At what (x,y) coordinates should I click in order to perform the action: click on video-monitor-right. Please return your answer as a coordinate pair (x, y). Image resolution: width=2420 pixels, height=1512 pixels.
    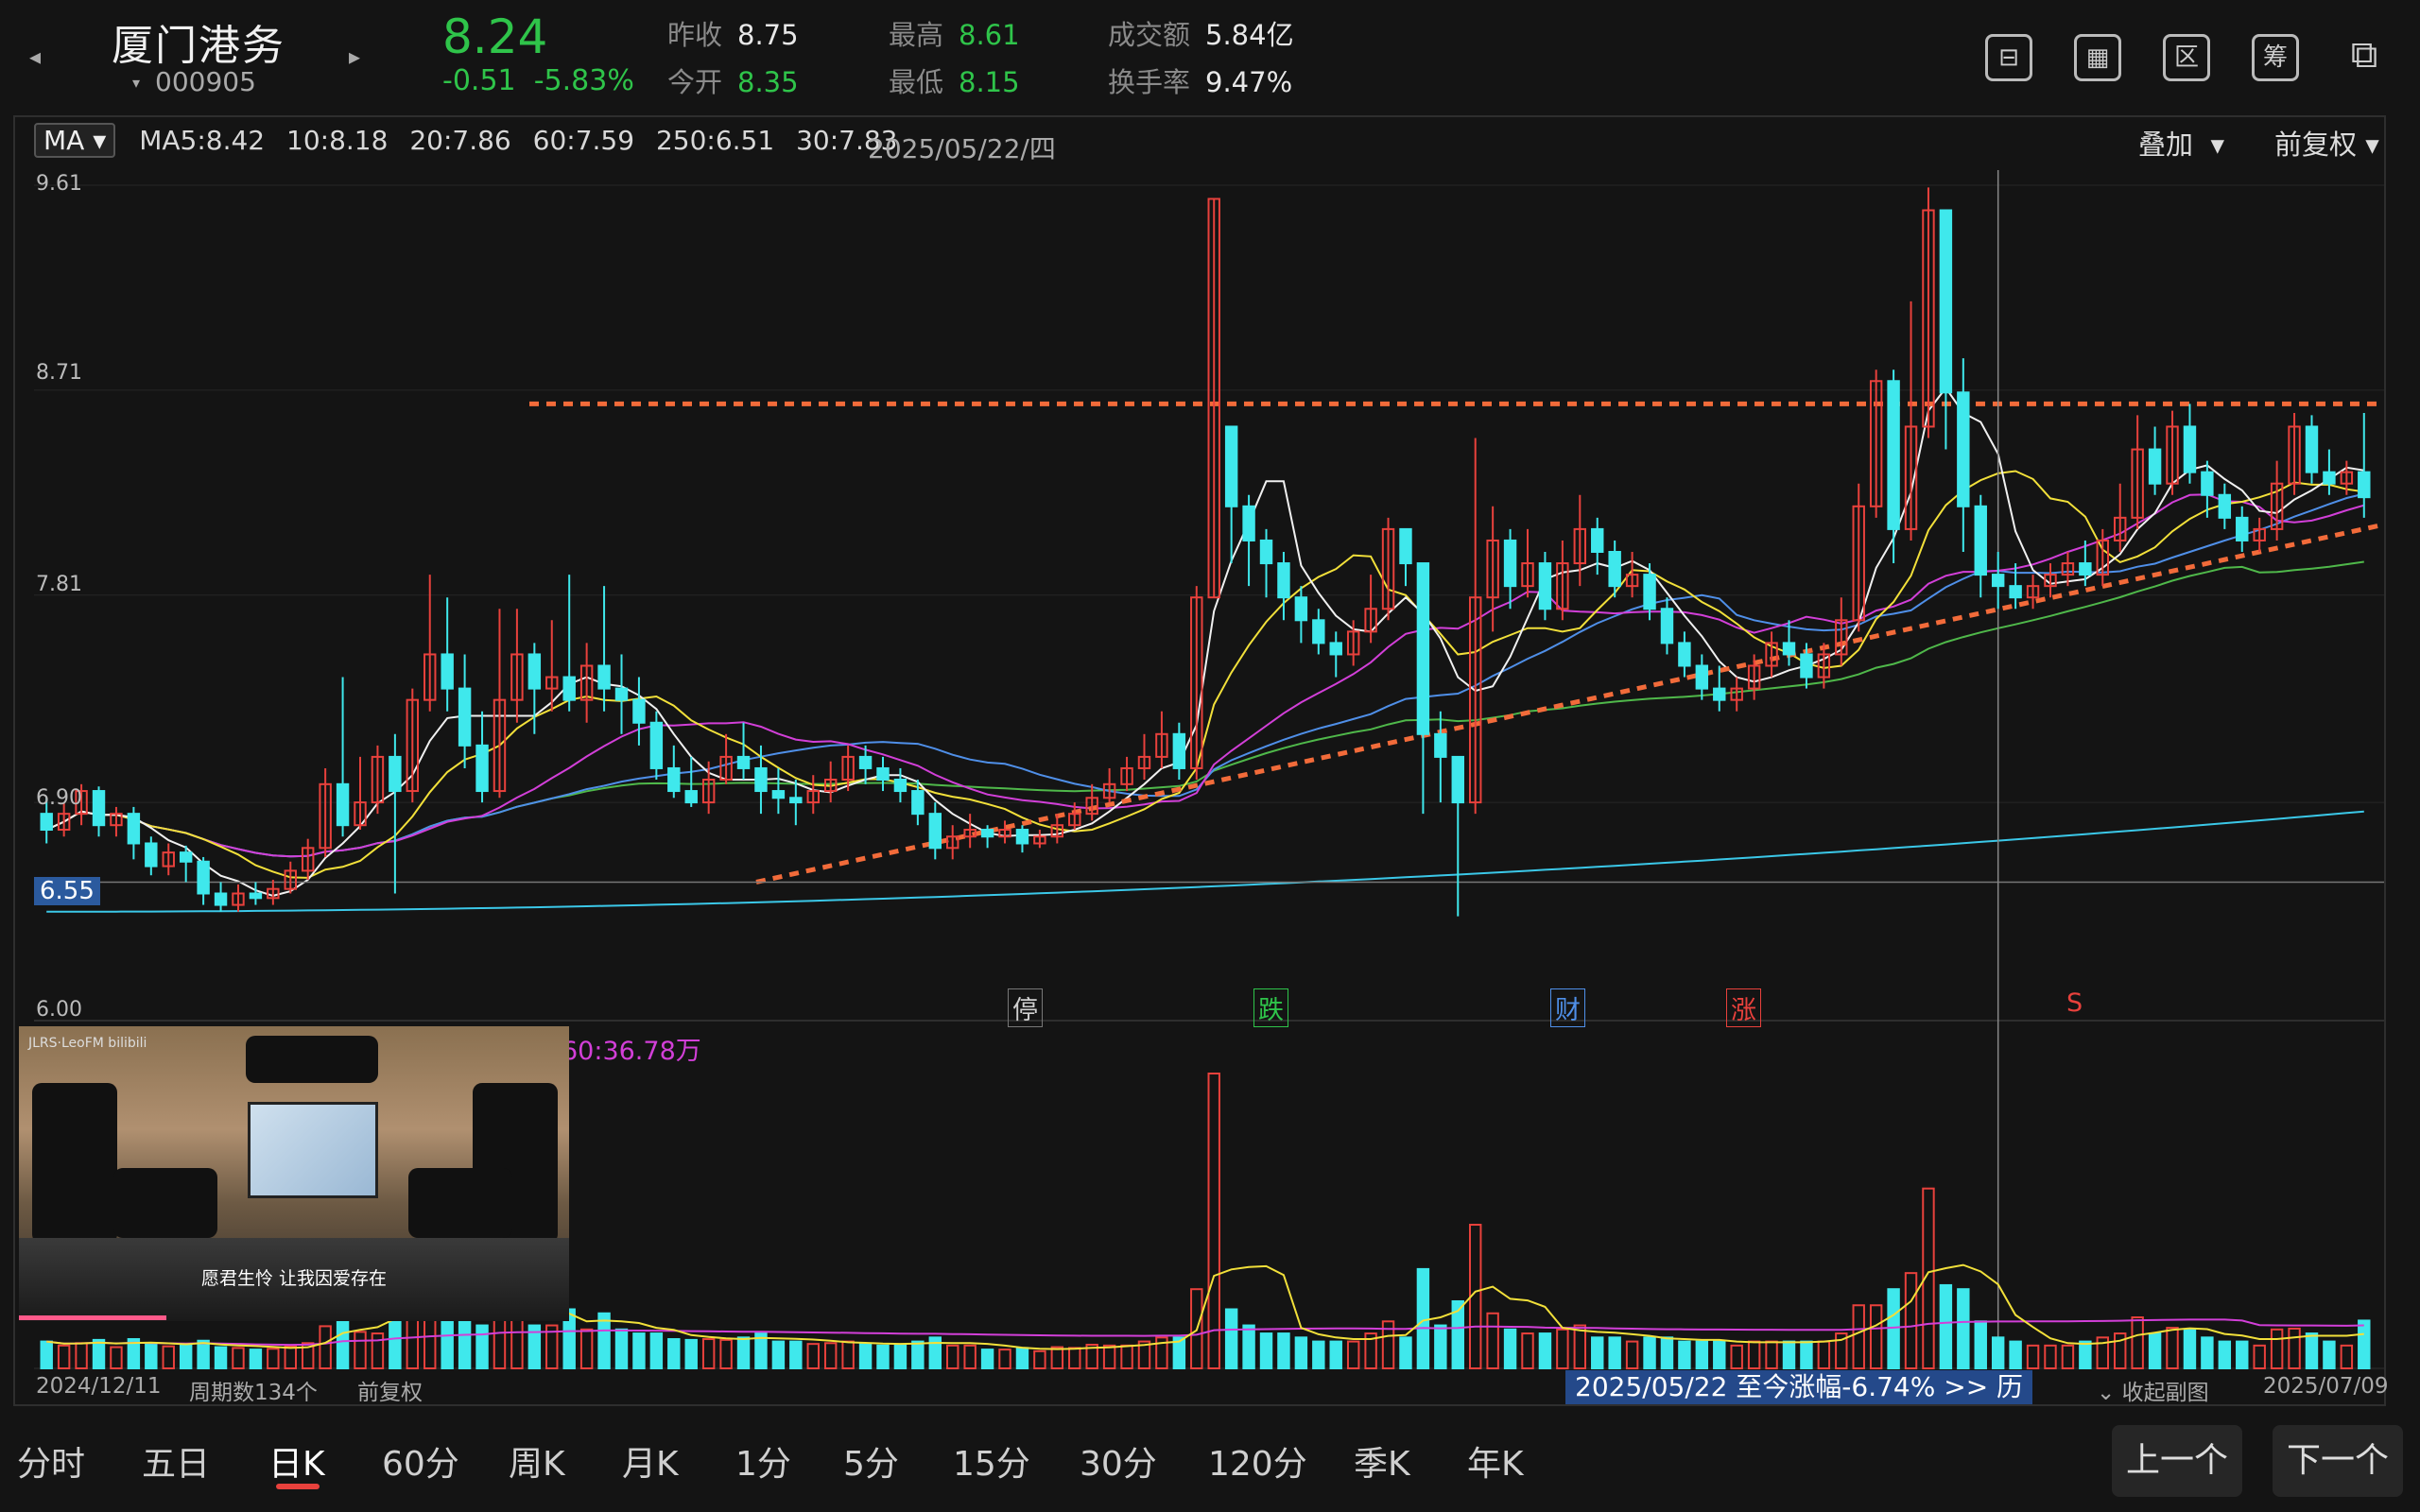
    Looking at the image, I should click on (460, 1203).